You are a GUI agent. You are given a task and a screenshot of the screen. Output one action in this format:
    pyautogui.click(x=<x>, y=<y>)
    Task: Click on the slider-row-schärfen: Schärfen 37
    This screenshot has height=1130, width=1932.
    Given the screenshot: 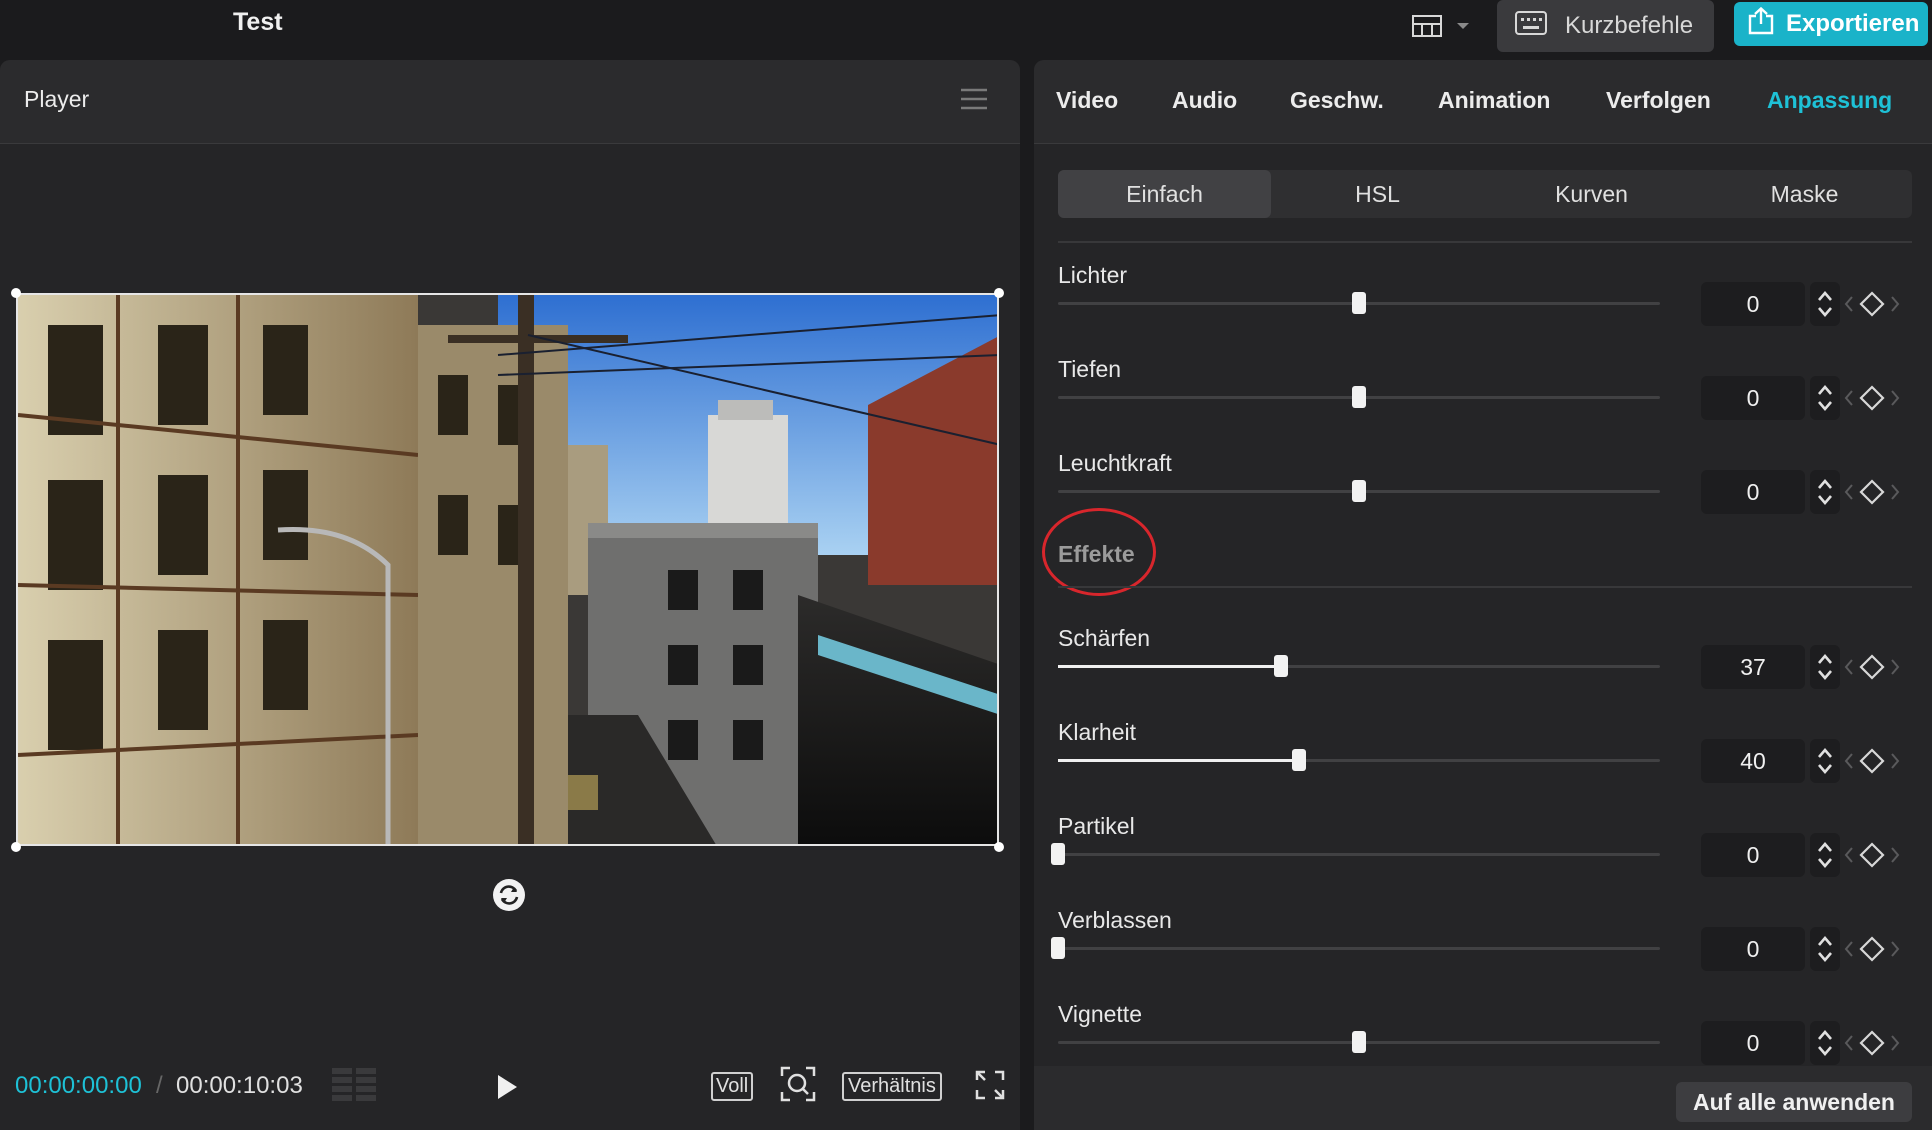 What is the action you would take?
    pyautogui.click(x=1495, y=670)
    